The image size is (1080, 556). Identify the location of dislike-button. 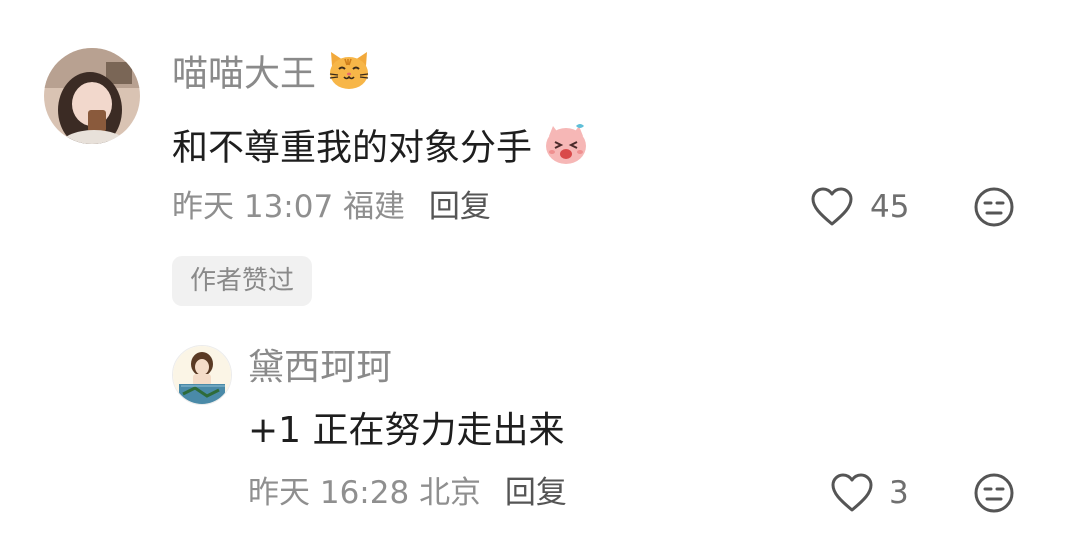
(994, 209).